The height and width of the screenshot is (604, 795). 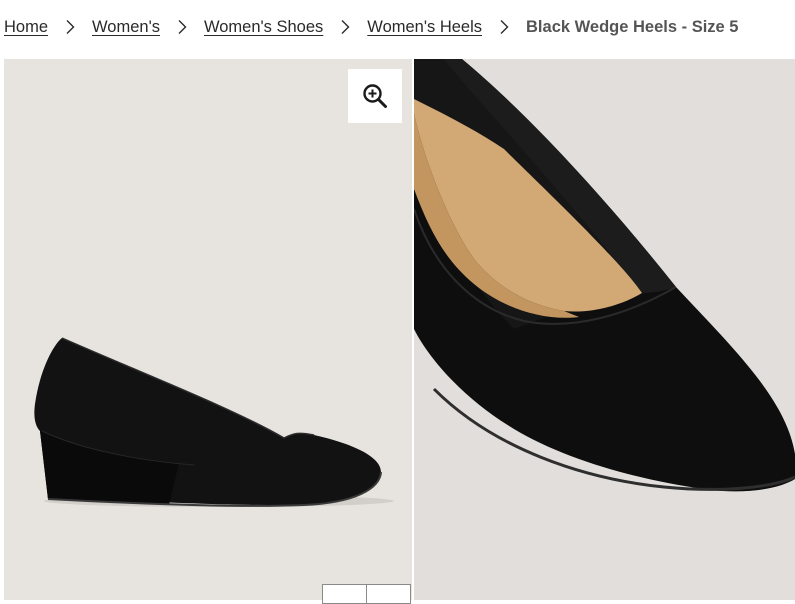 What do you see at coordinates (388, 594) in the screenshot?
I see `carousel-next-button` at bounding box center [388, 594].